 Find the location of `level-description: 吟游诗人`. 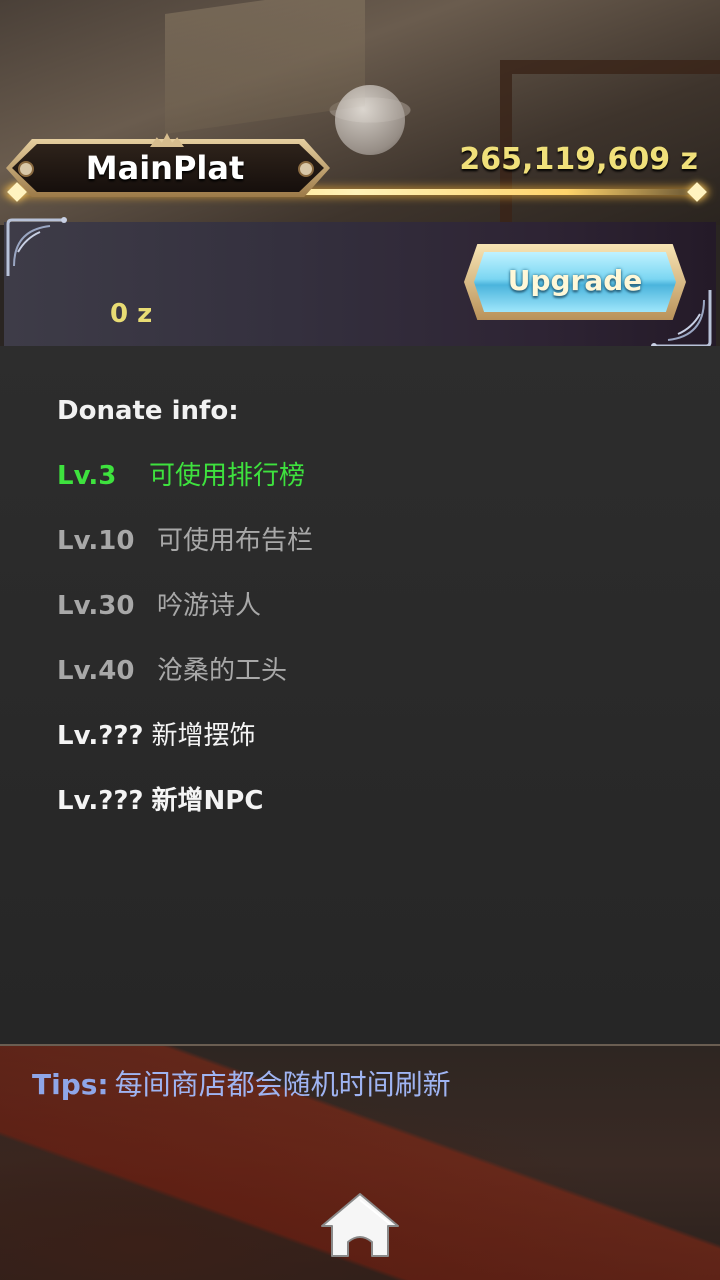

level-description: 吟游诗人 is located at coordinates (209, 606).